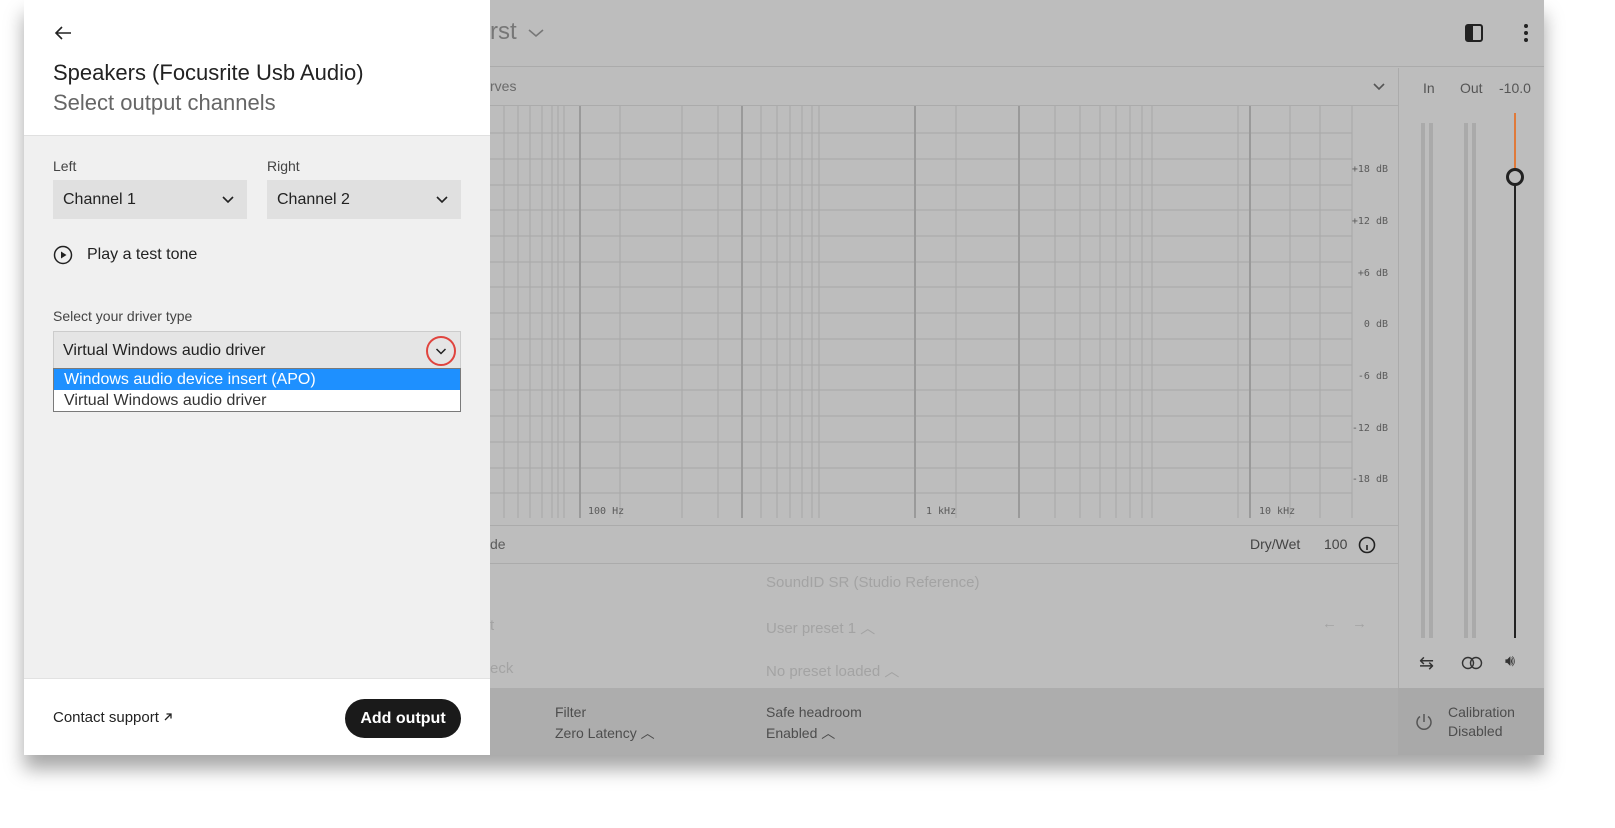 The height and width of the screenshot is (828, 1615). What do you see at coordinates (1471, 88) in the screenshot?
I see `meter-out-label: Out` at bounding box center [1471, 88].